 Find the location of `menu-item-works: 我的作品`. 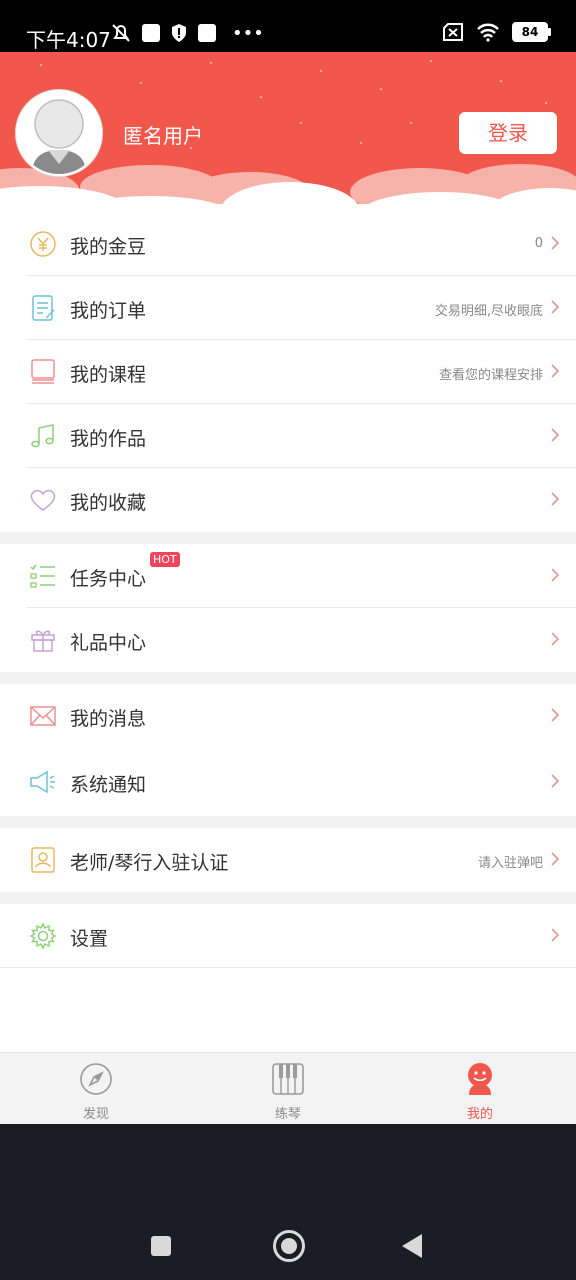

menu-item-works: 我的作品 is located at coordinates (288, 436).